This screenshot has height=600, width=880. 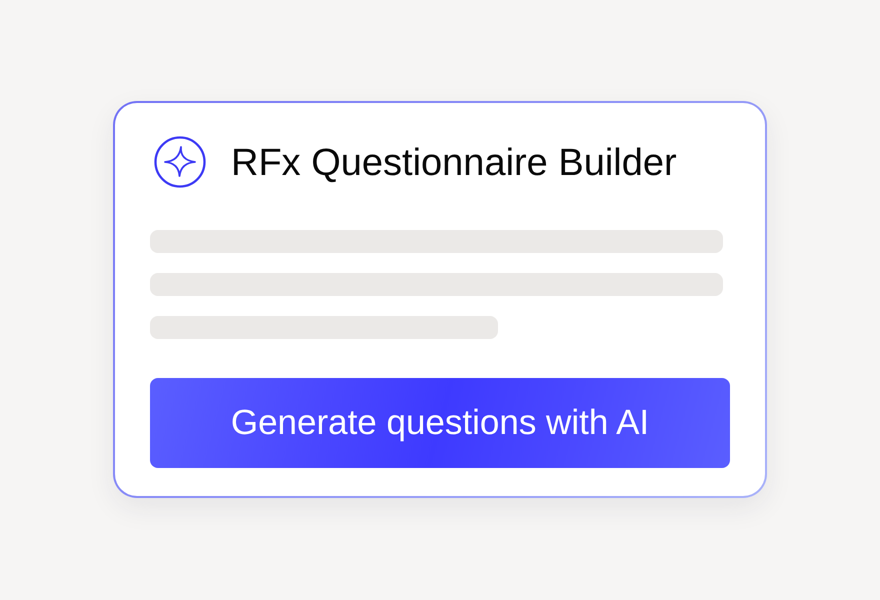 I want to click on card-title: RFx Questionnaire Builder, so click(x=454, y=163).